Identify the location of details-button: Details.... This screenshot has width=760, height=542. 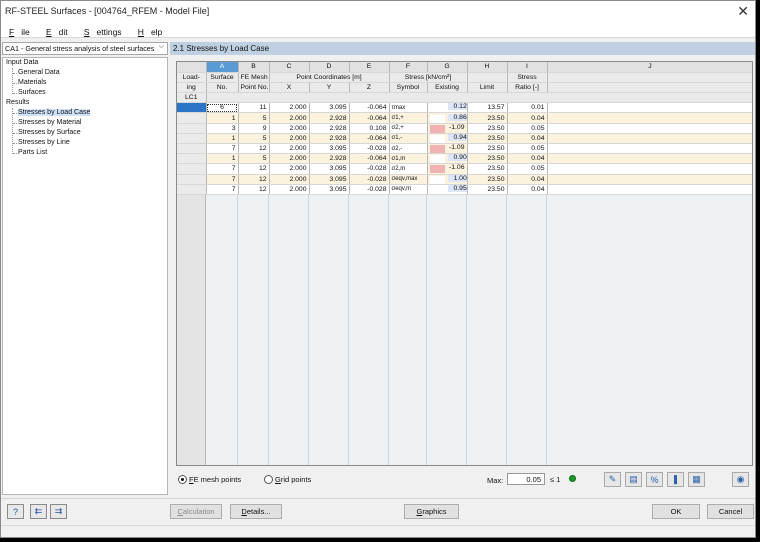
(256, 511).